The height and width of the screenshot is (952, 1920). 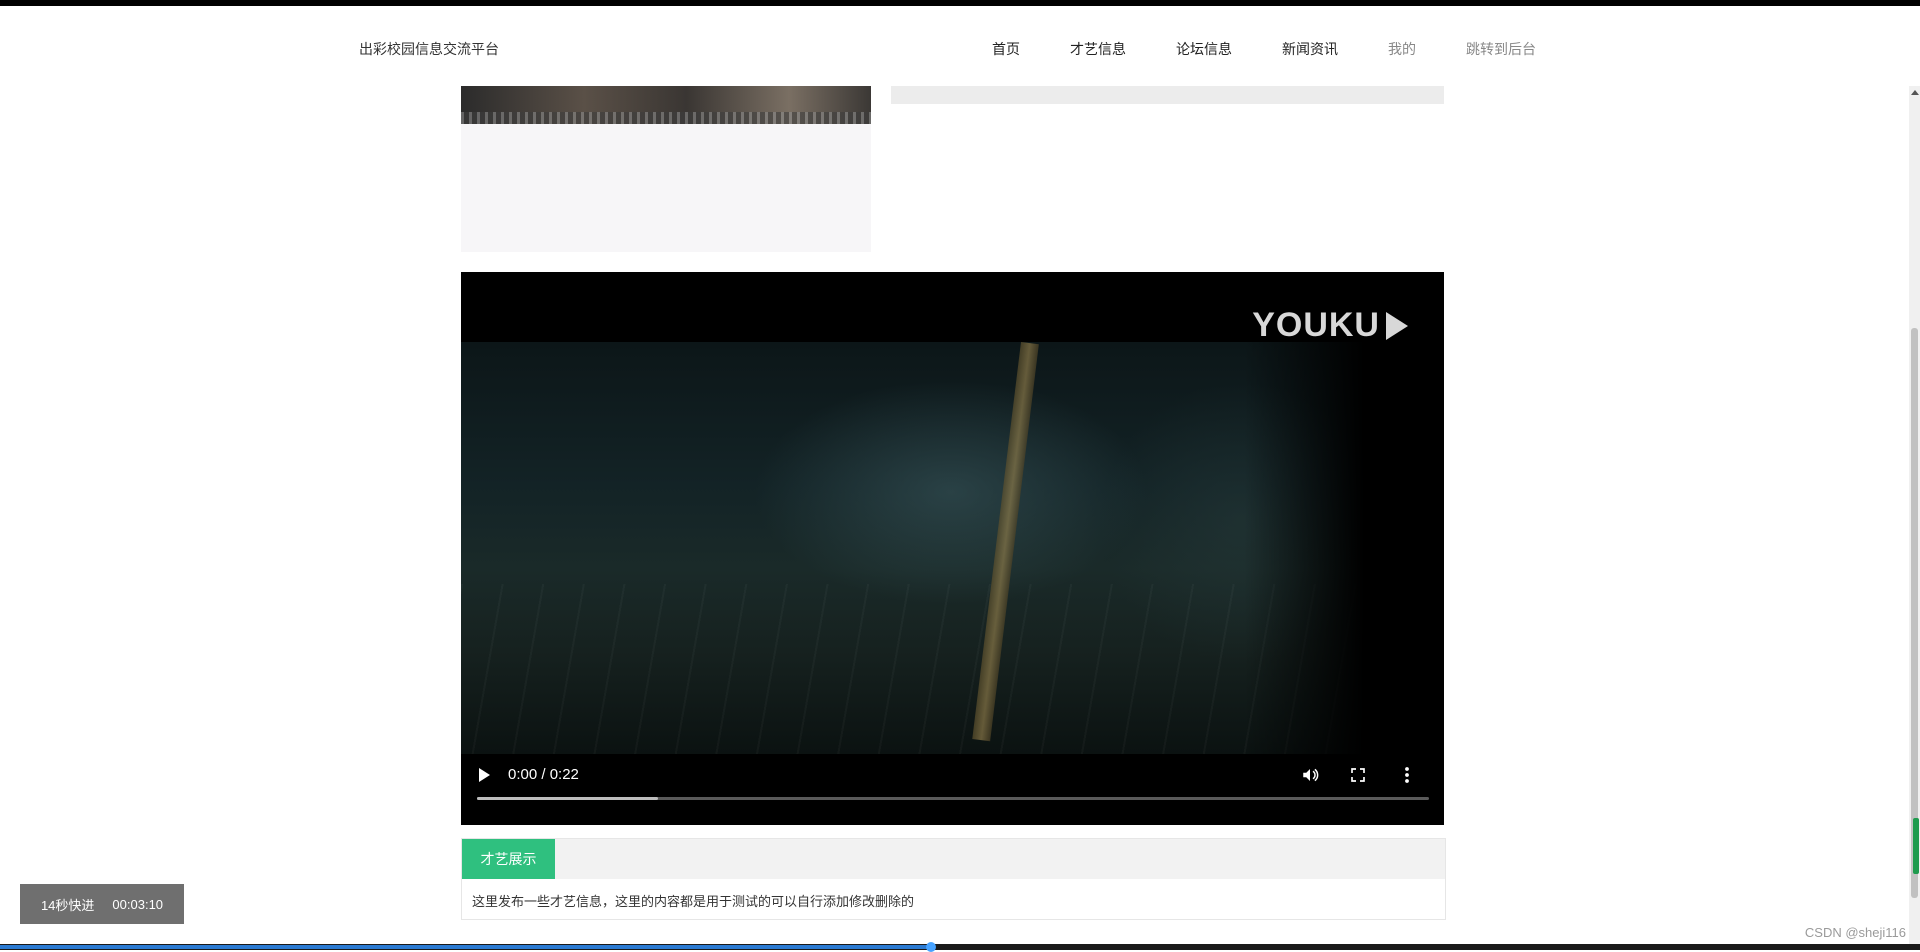 I want to click on nav-item-mine: 我的, so click(x=1402, y=49).